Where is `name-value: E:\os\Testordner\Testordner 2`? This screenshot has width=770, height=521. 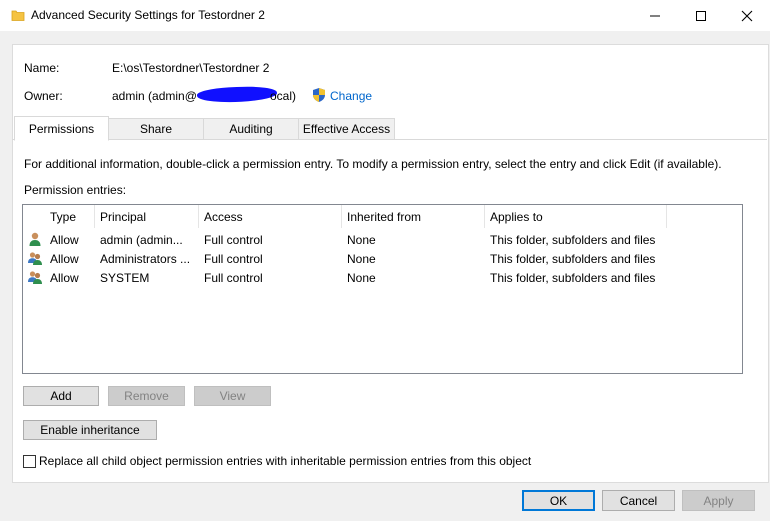 name-value: E:\os\Testordner\Testordner 2 is located at coordinates (191, 68).